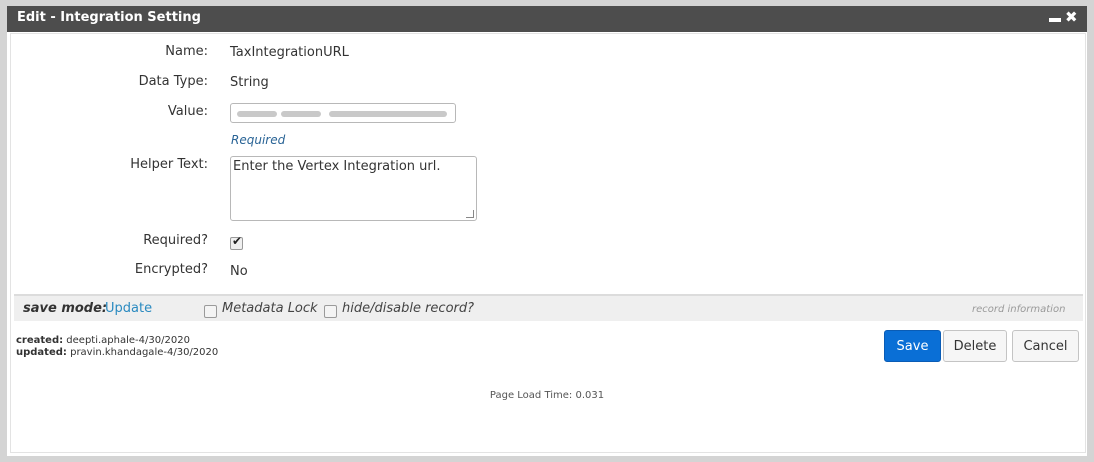 The width and height of the screenshot is (1094, 462). Describe the element at coordinates (975, 346) in the screenshot. I see `delete-button: Delete` at that location.